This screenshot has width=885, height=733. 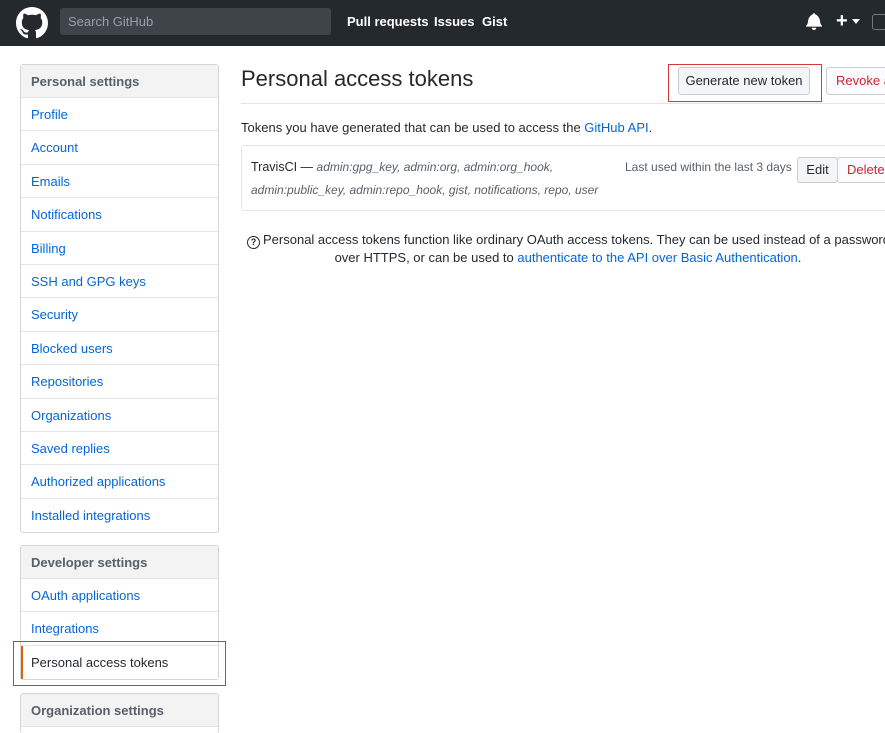 What do you see at coordinates (357, 78) in the screenshot?
I see `page-title: Personal access tokens` at bounding box center [357, 78].